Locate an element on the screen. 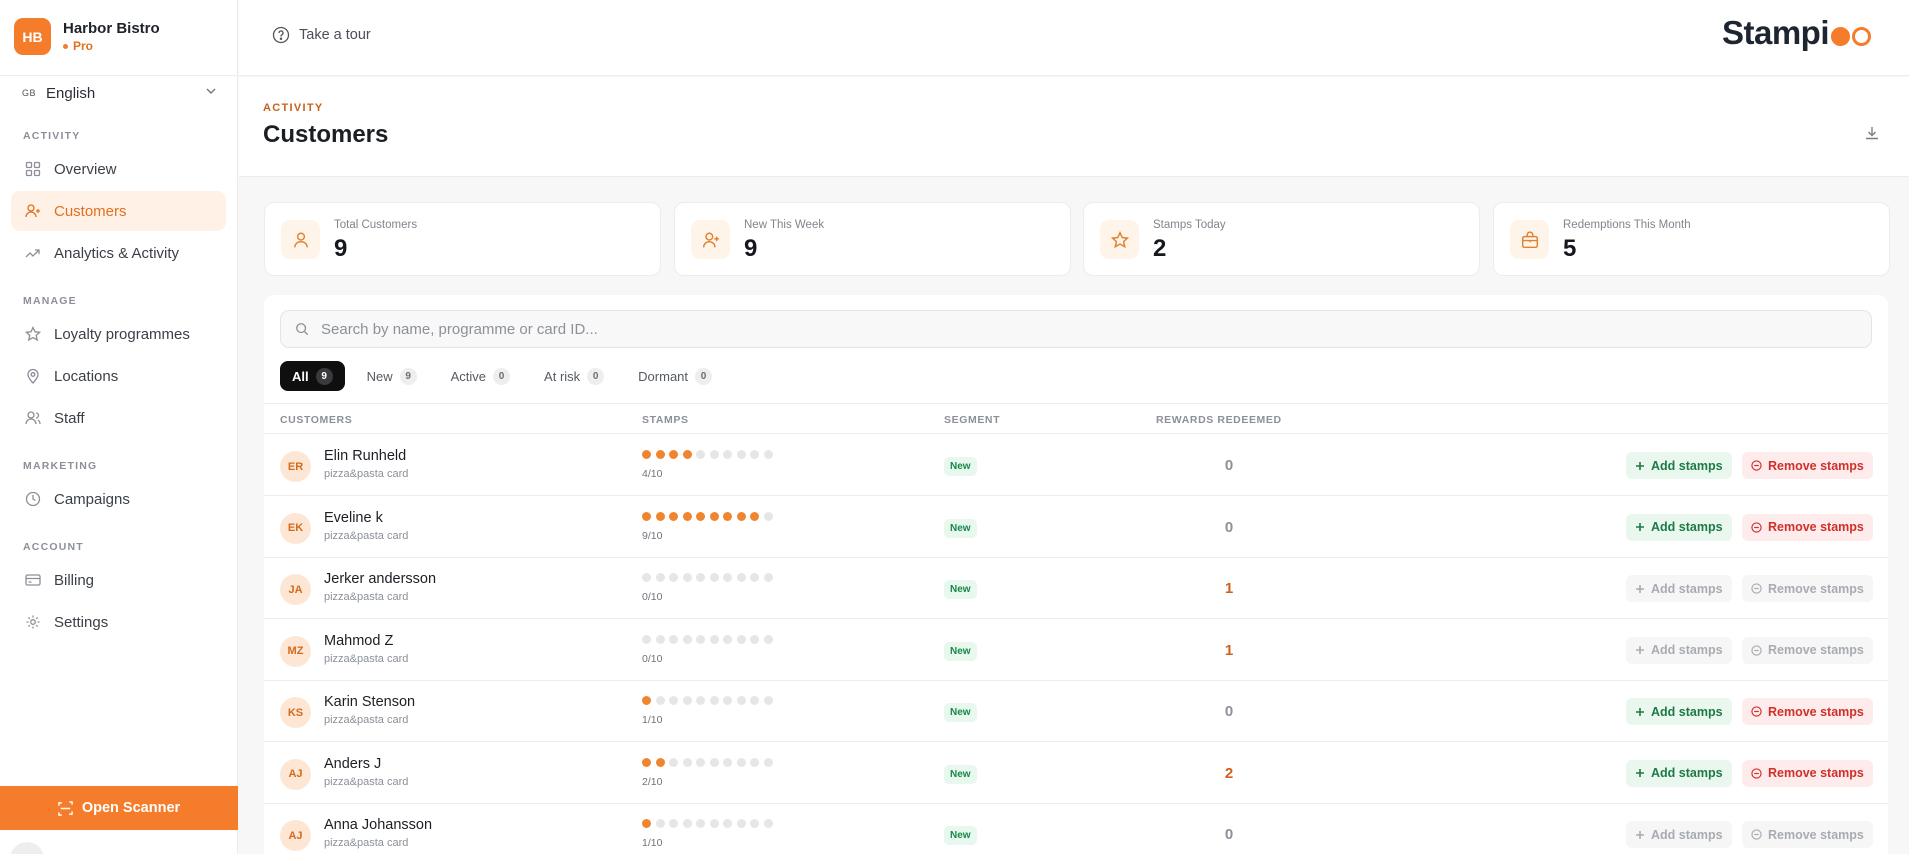 This screenshot has height=854, width=1909. customer-avatar: EK is located at coordinates (295, 528).